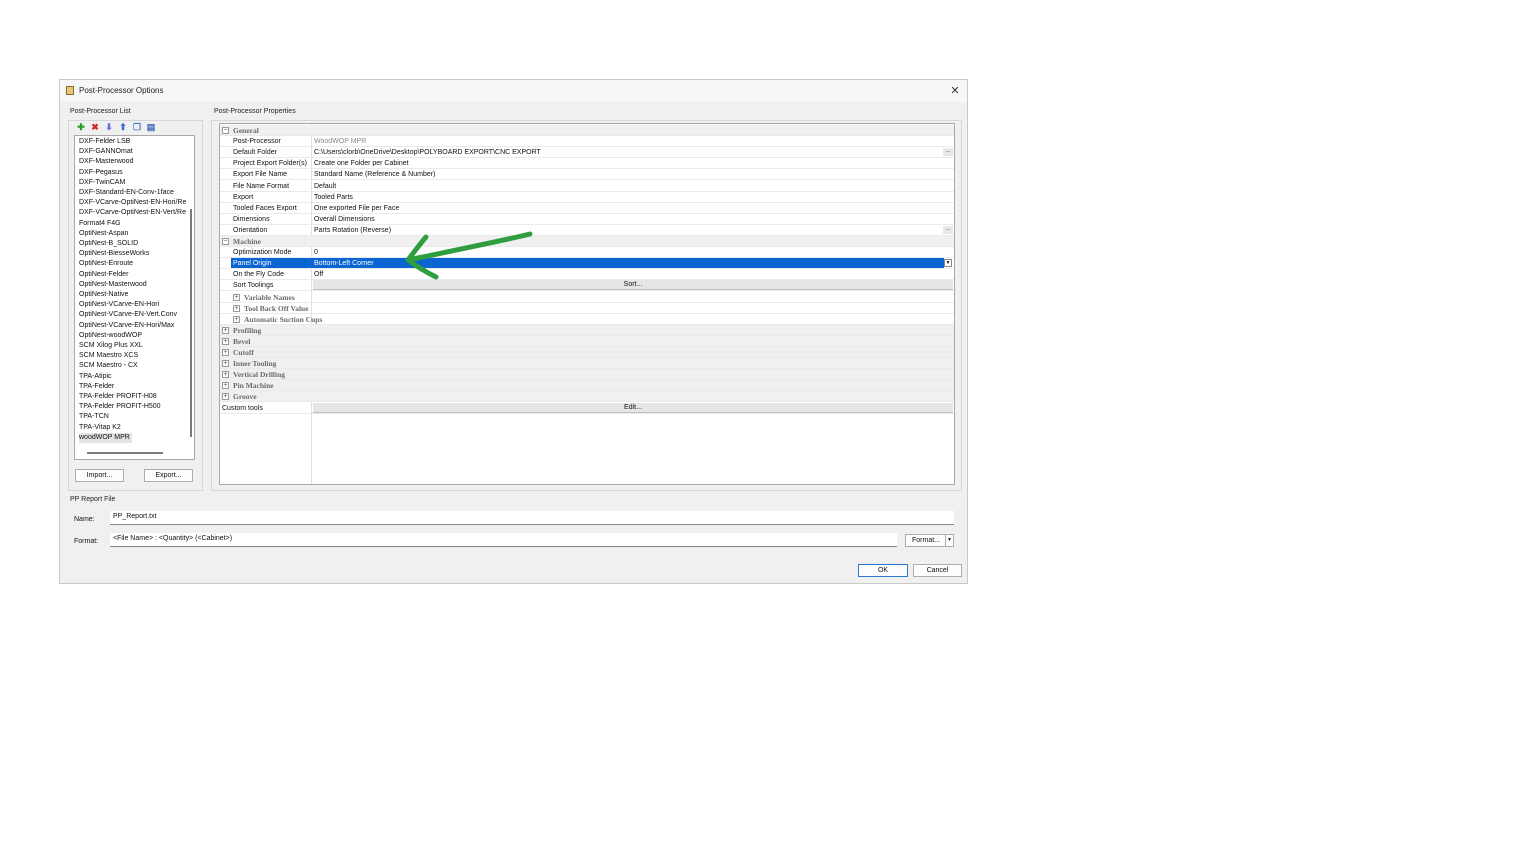  I want to click on list-item: SCM Maestro XCS, so click(108, 356).